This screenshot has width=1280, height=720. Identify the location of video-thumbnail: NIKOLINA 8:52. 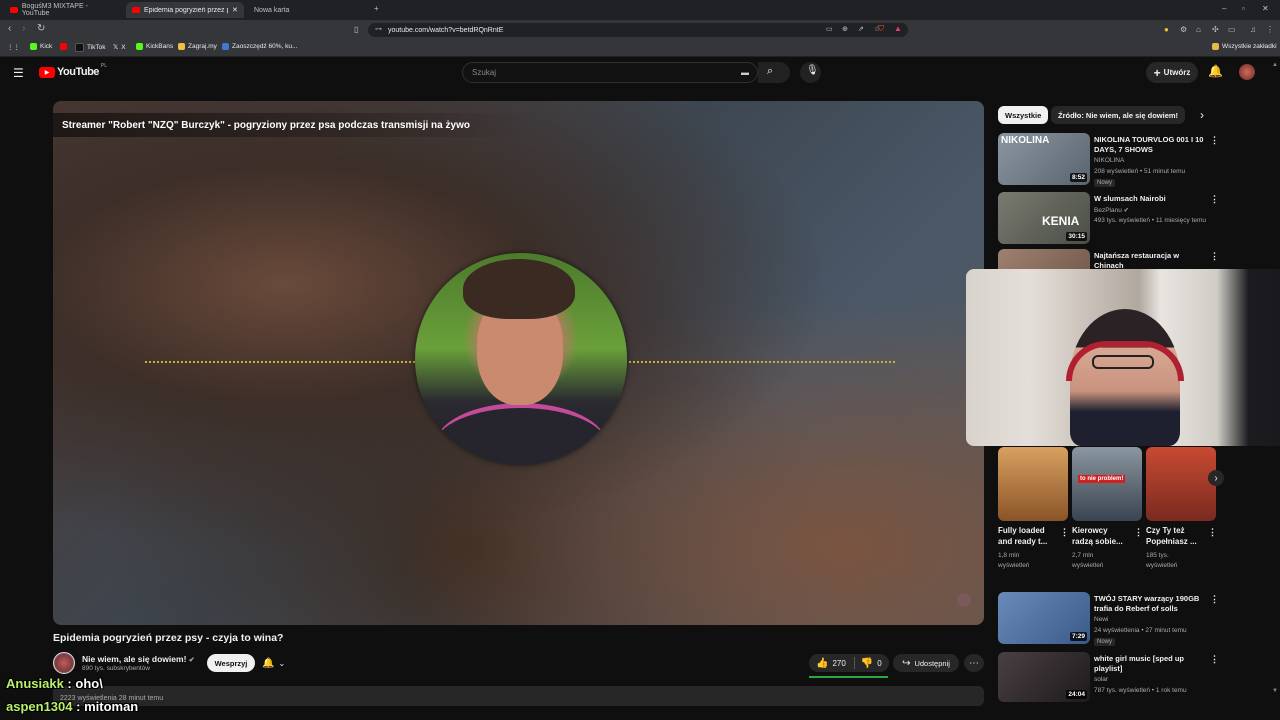
(1044, 159).